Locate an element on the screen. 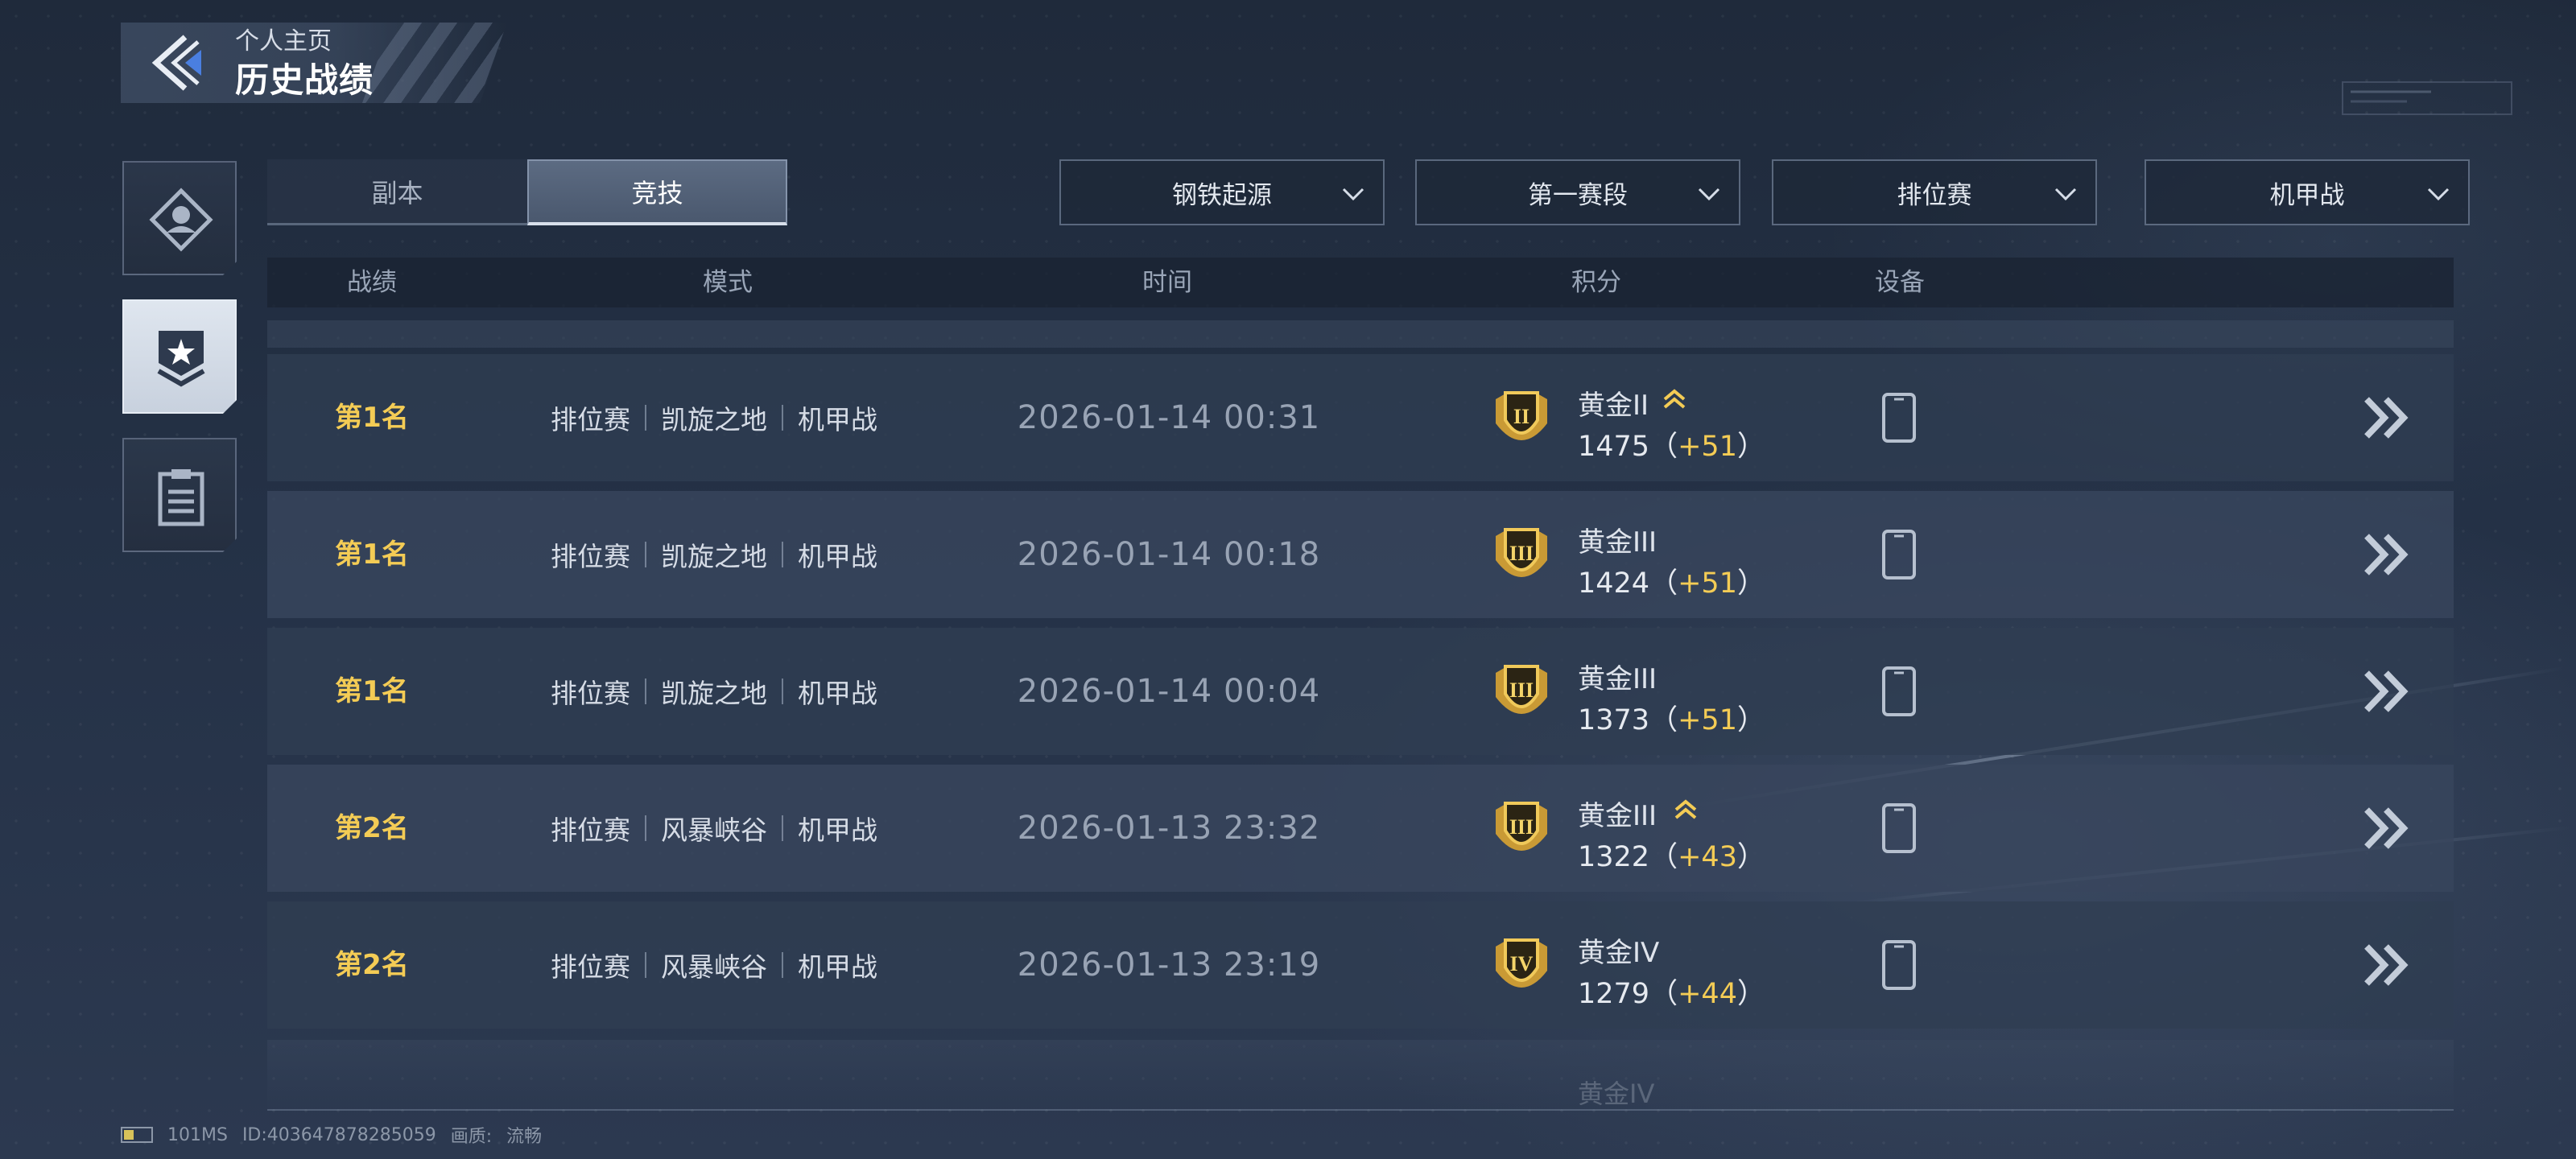  filter-game-mode: 机甲战 is located at coordinates (2307, 192).